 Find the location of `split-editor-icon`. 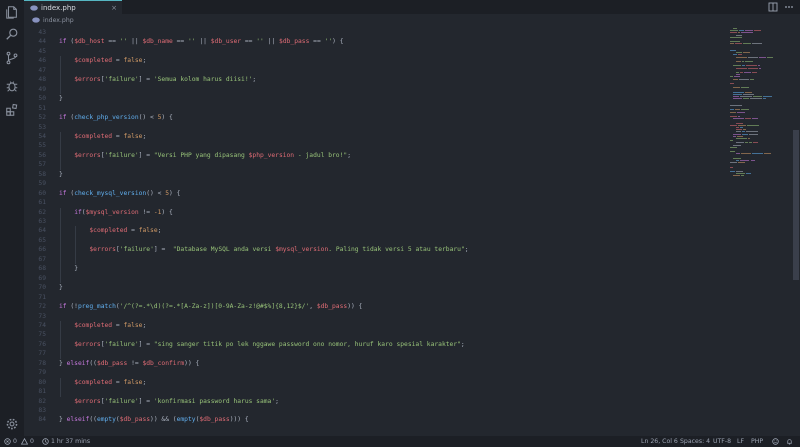

split-editor-icon is located at coordinates (773, 7).